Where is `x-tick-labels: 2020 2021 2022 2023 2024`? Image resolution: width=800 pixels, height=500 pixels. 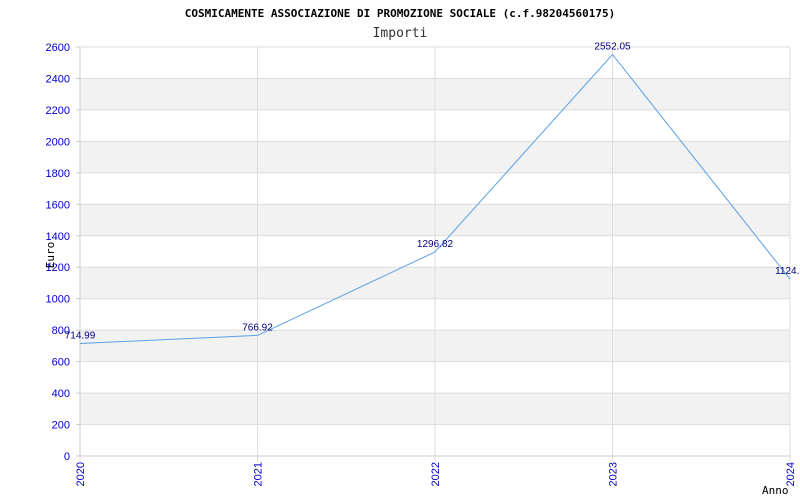
x-tick-labels: 2020 2021 2022 2023 2024 is located at coordinates (436, 474).